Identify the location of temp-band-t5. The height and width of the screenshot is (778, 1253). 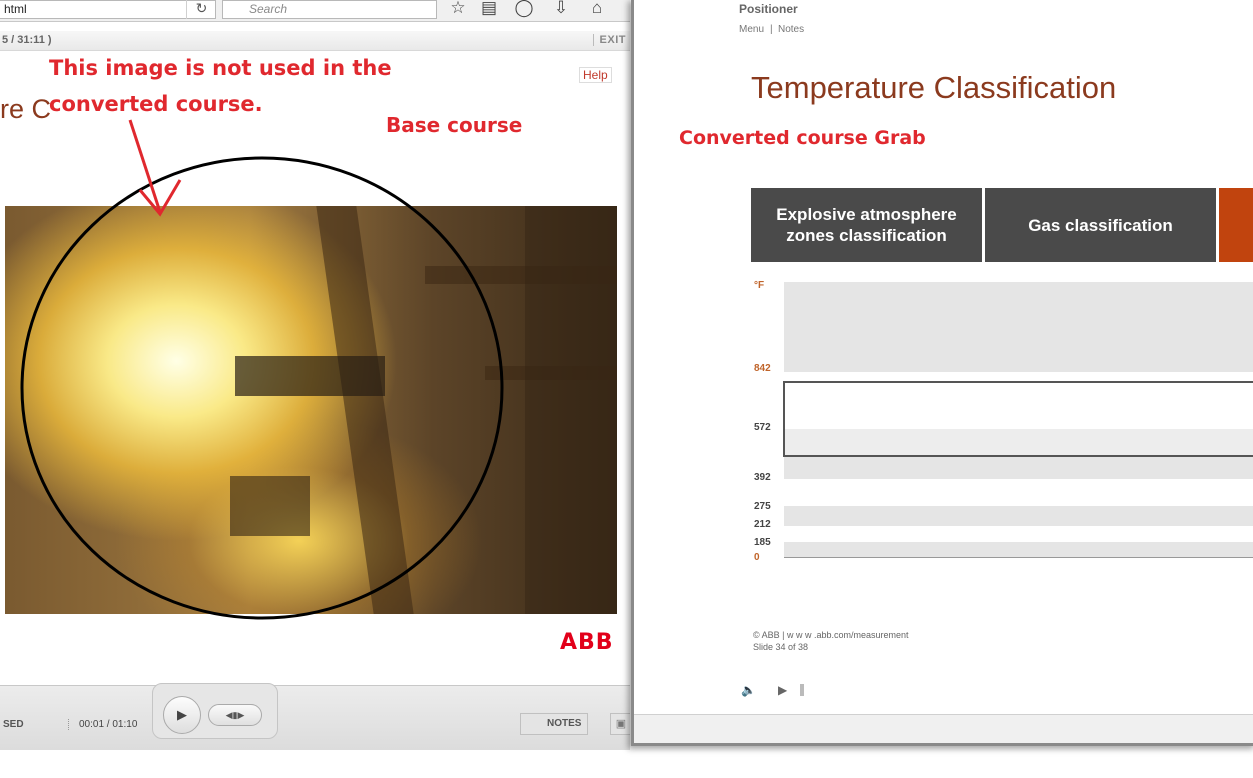
(1018, 516).